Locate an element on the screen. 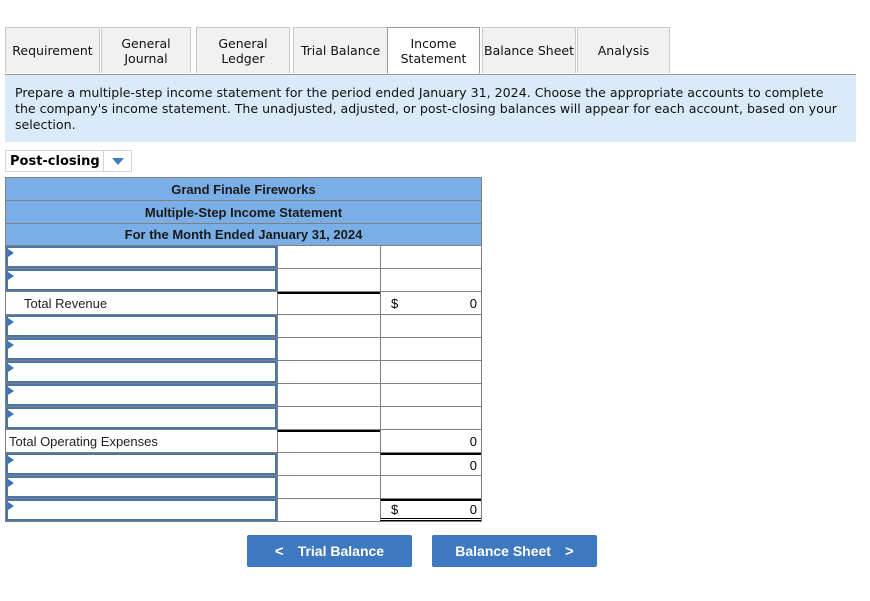 The image size is (870, 601). chevron-down-icon is located at coordinates (118, 161).